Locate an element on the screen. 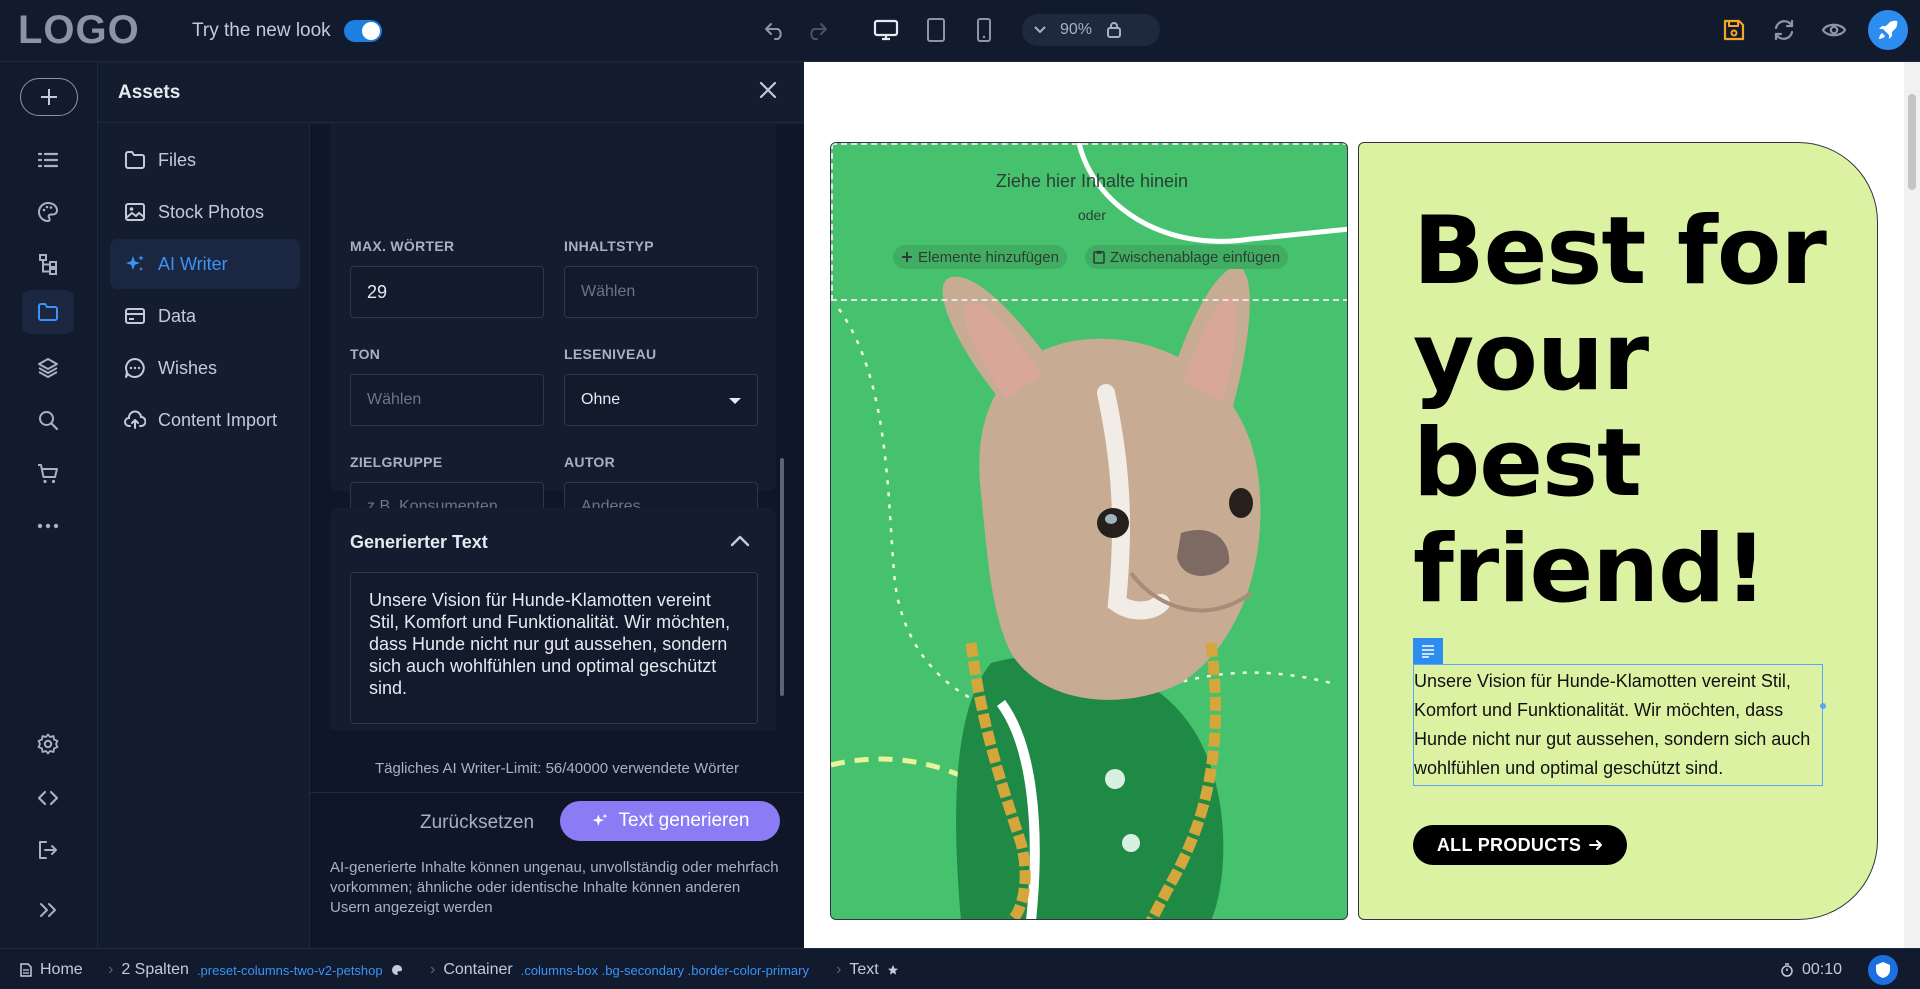 The image size is (1920, 989). nav-item-data: Data is located at coordinates (205, 316).